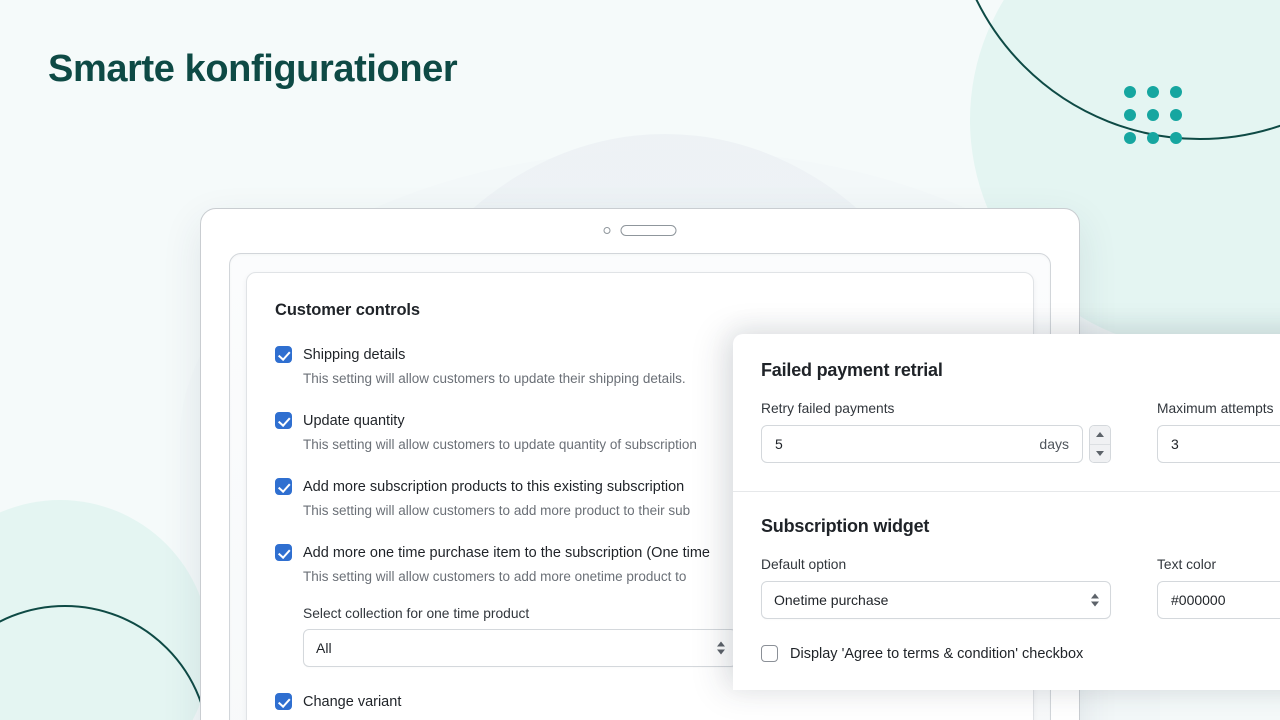 Image resolution: width=1280 pixels, height=720 pixels. Describe the element at coordinates (769, 653) in the screenshot. I see `checkbox-display-terms` at that location.